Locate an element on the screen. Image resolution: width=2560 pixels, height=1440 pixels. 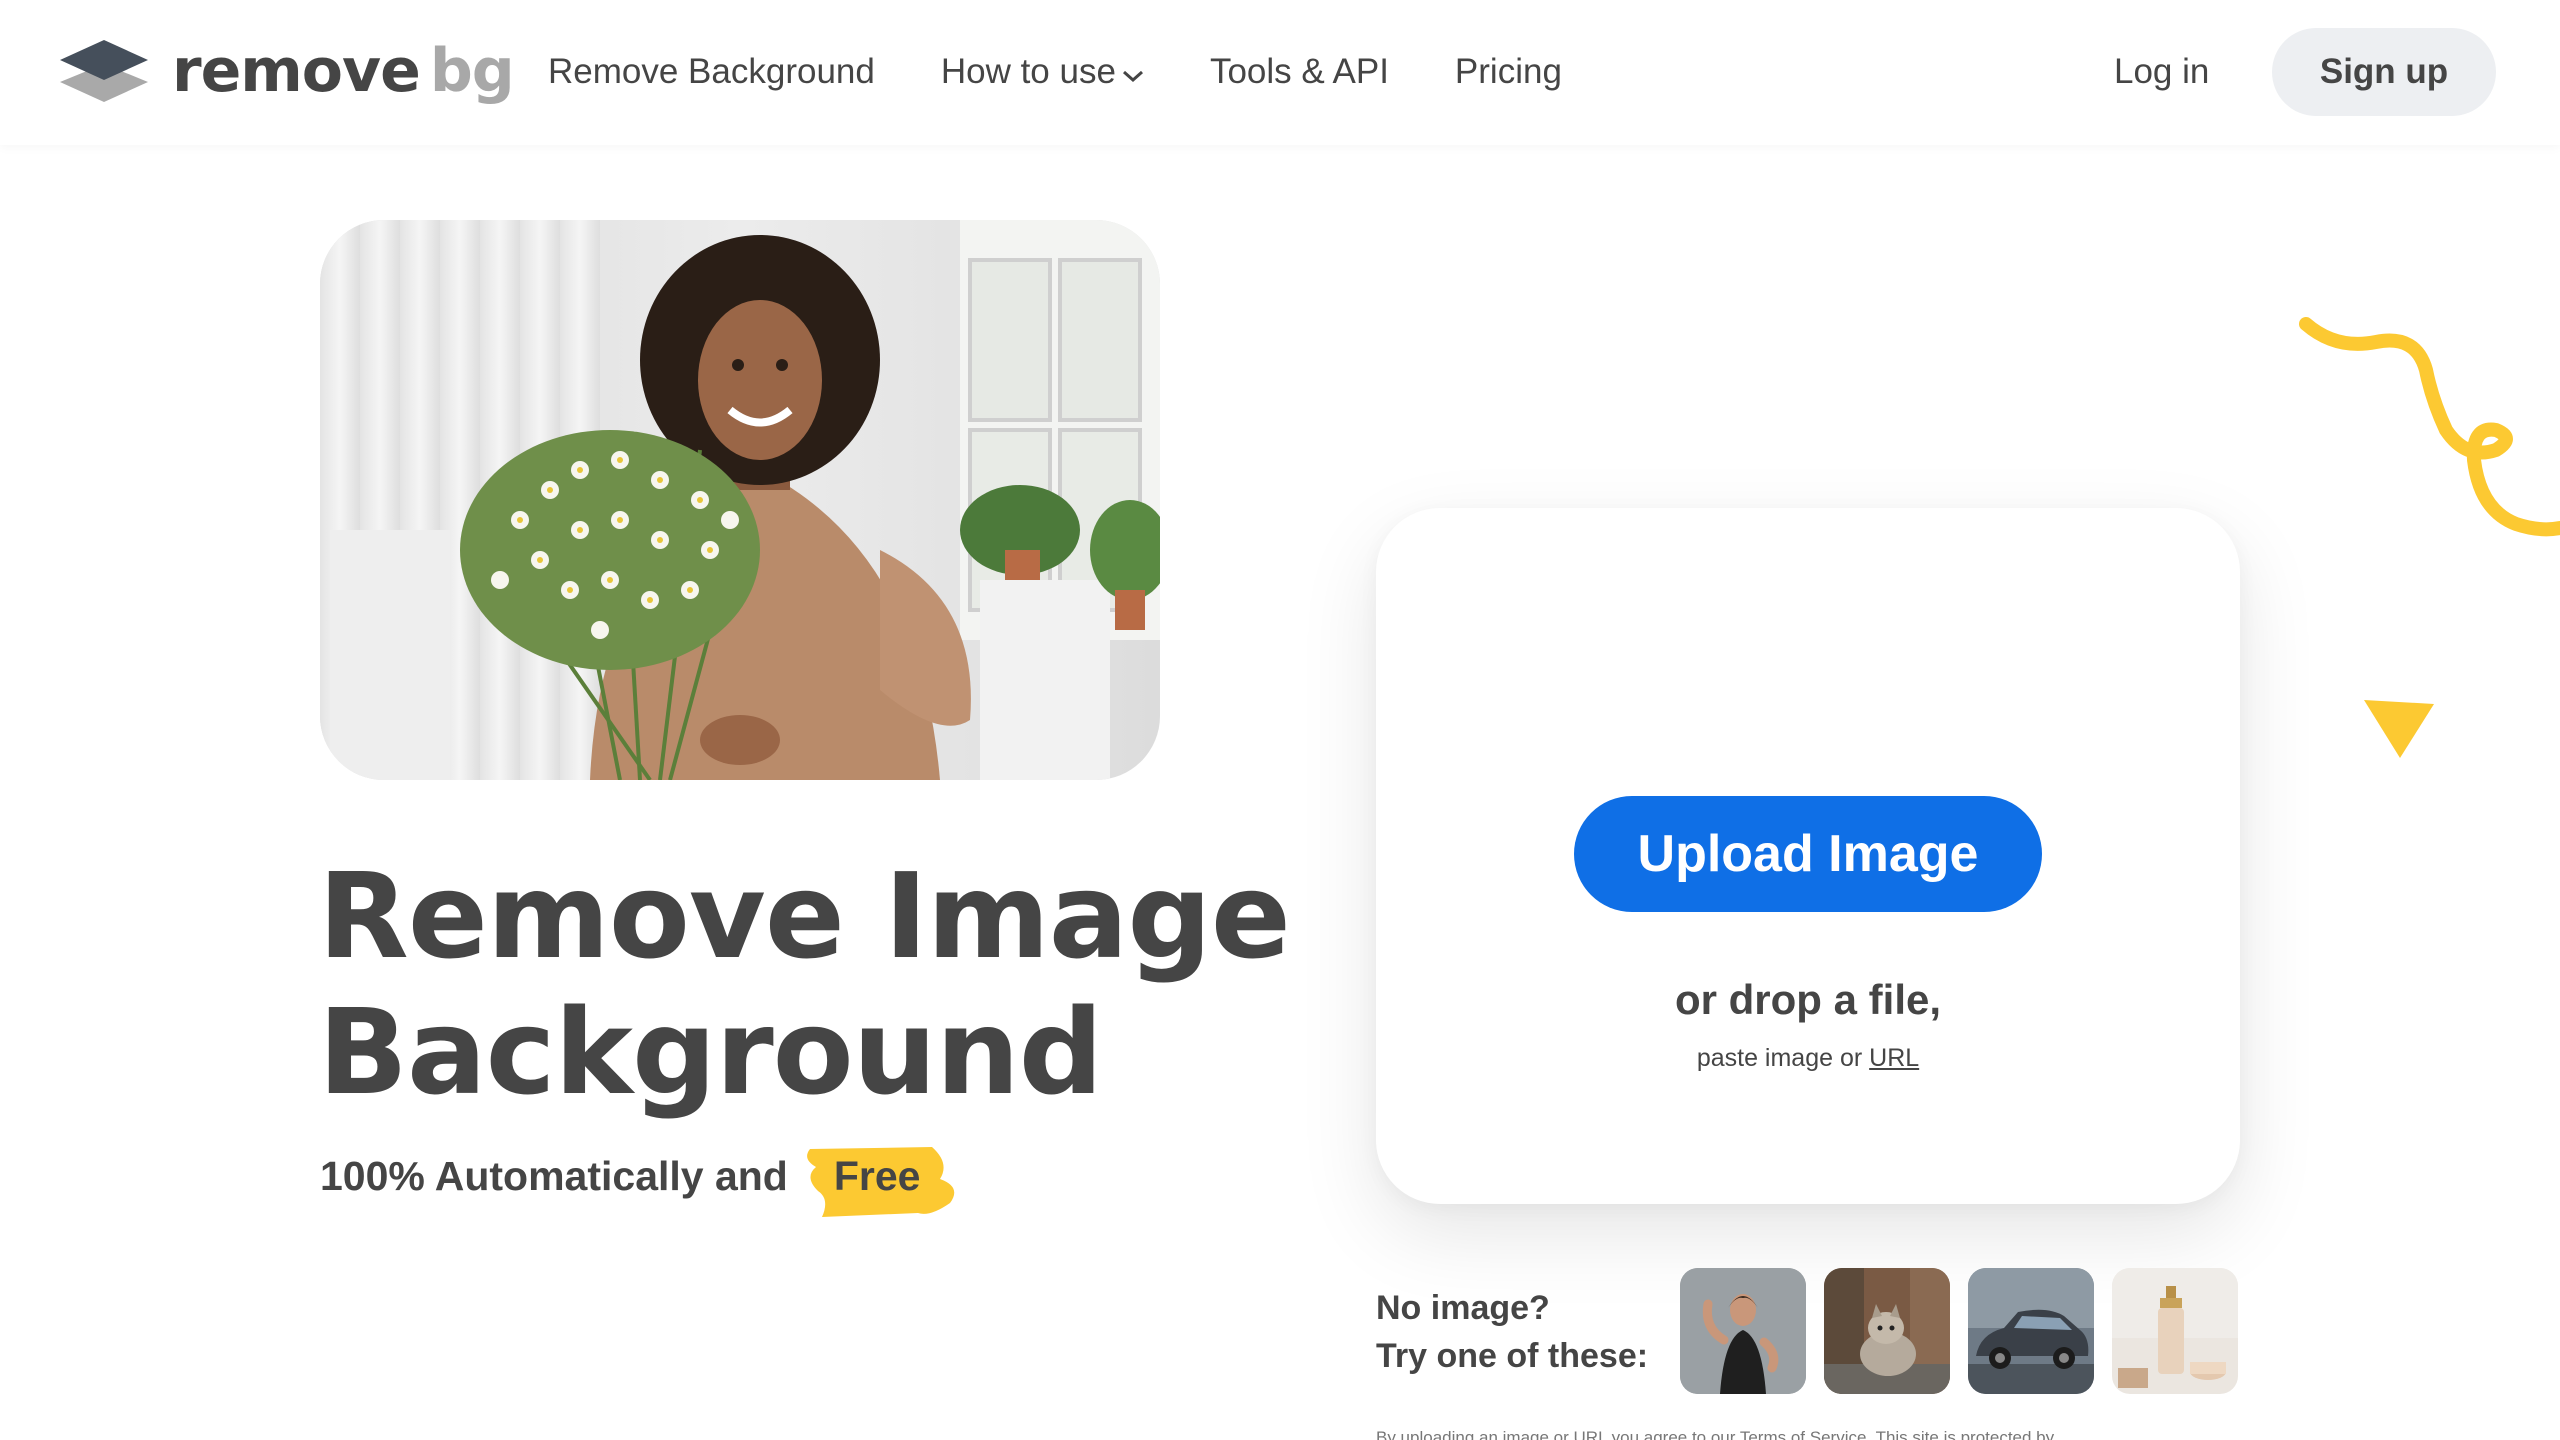
url-link: URL is located at coordinates (1894, 1058).